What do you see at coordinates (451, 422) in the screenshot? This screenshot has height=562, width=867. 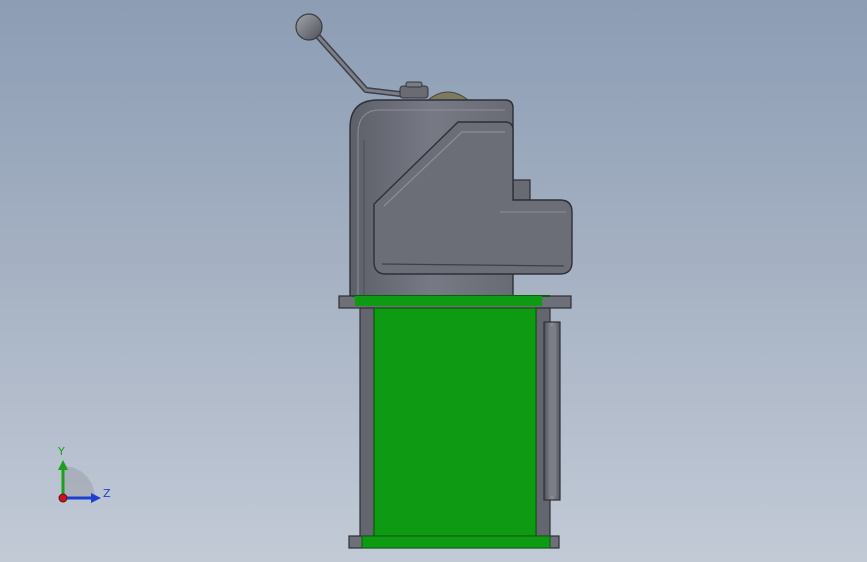 I see `gearbox-body` at bounding box center [451, 422].